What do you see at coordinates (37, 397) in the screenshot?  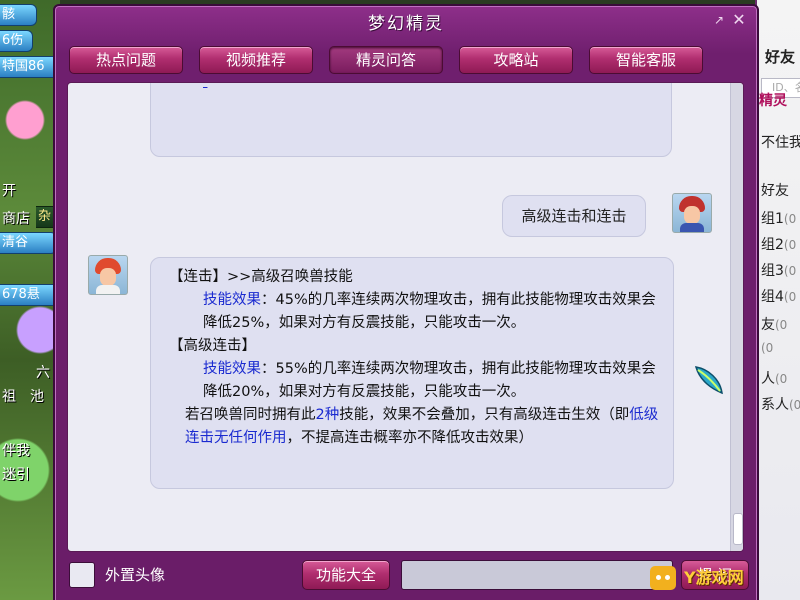 I see `bg-label: 池` at bounding box center [37, 397].